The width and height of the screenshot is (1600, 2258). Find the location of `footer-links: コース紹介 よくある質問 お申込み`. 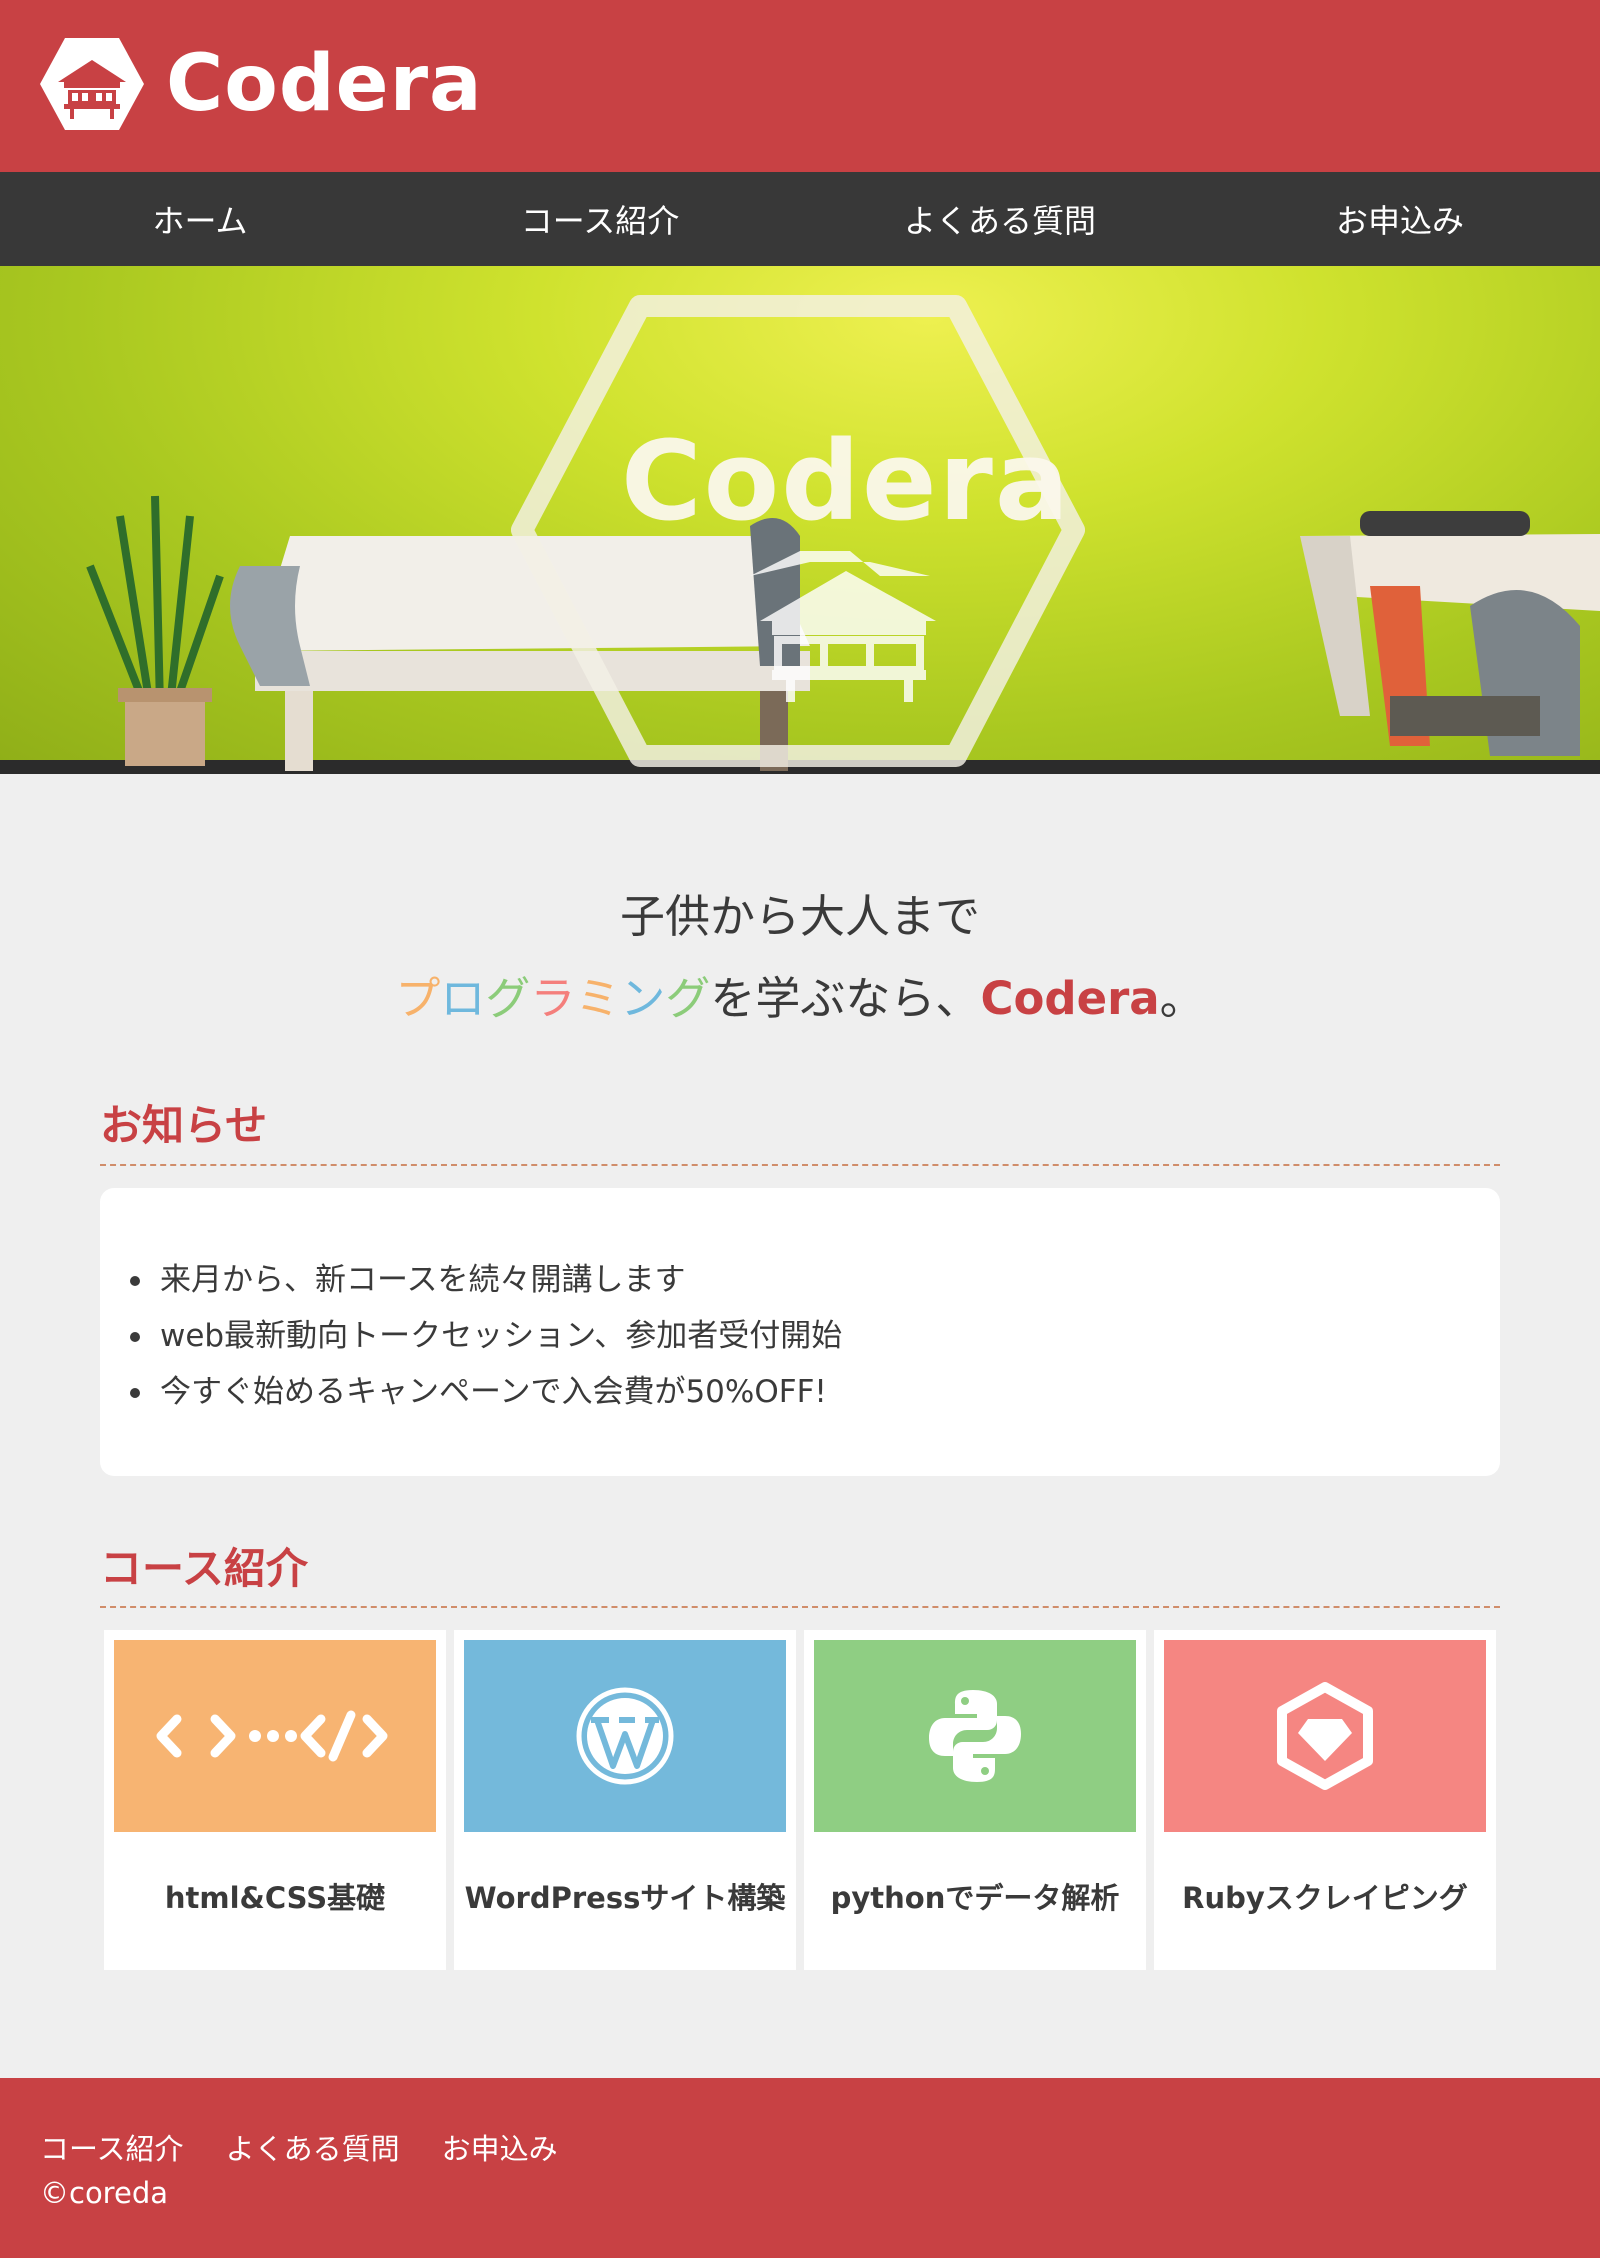

footer-links: コース紹介 よくある質問 お申込み is located at coordinates (299, 2147).